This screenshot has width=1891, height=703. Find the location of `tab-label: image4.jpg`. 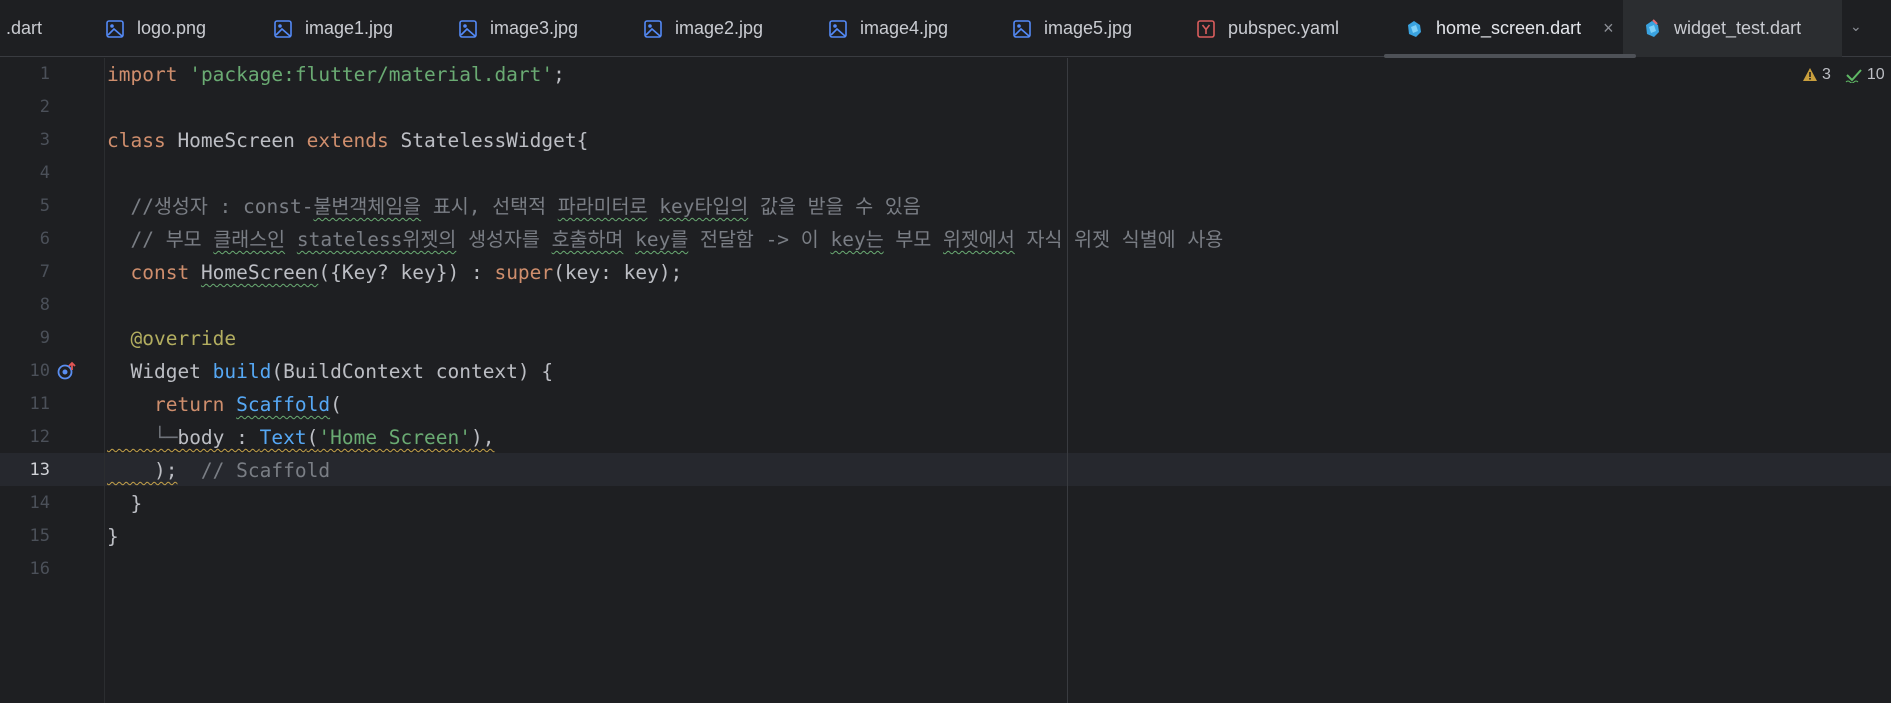

tab-label: image4.jpg is located at coordinates (904, 28).